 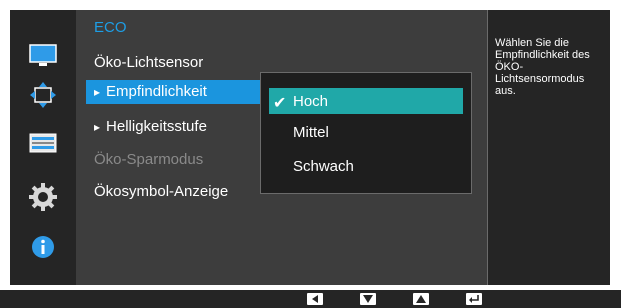 What do you see at coordinates (43, 143) in the screenshot?
I see `stripes-icon` at bounding box center [43, 143].